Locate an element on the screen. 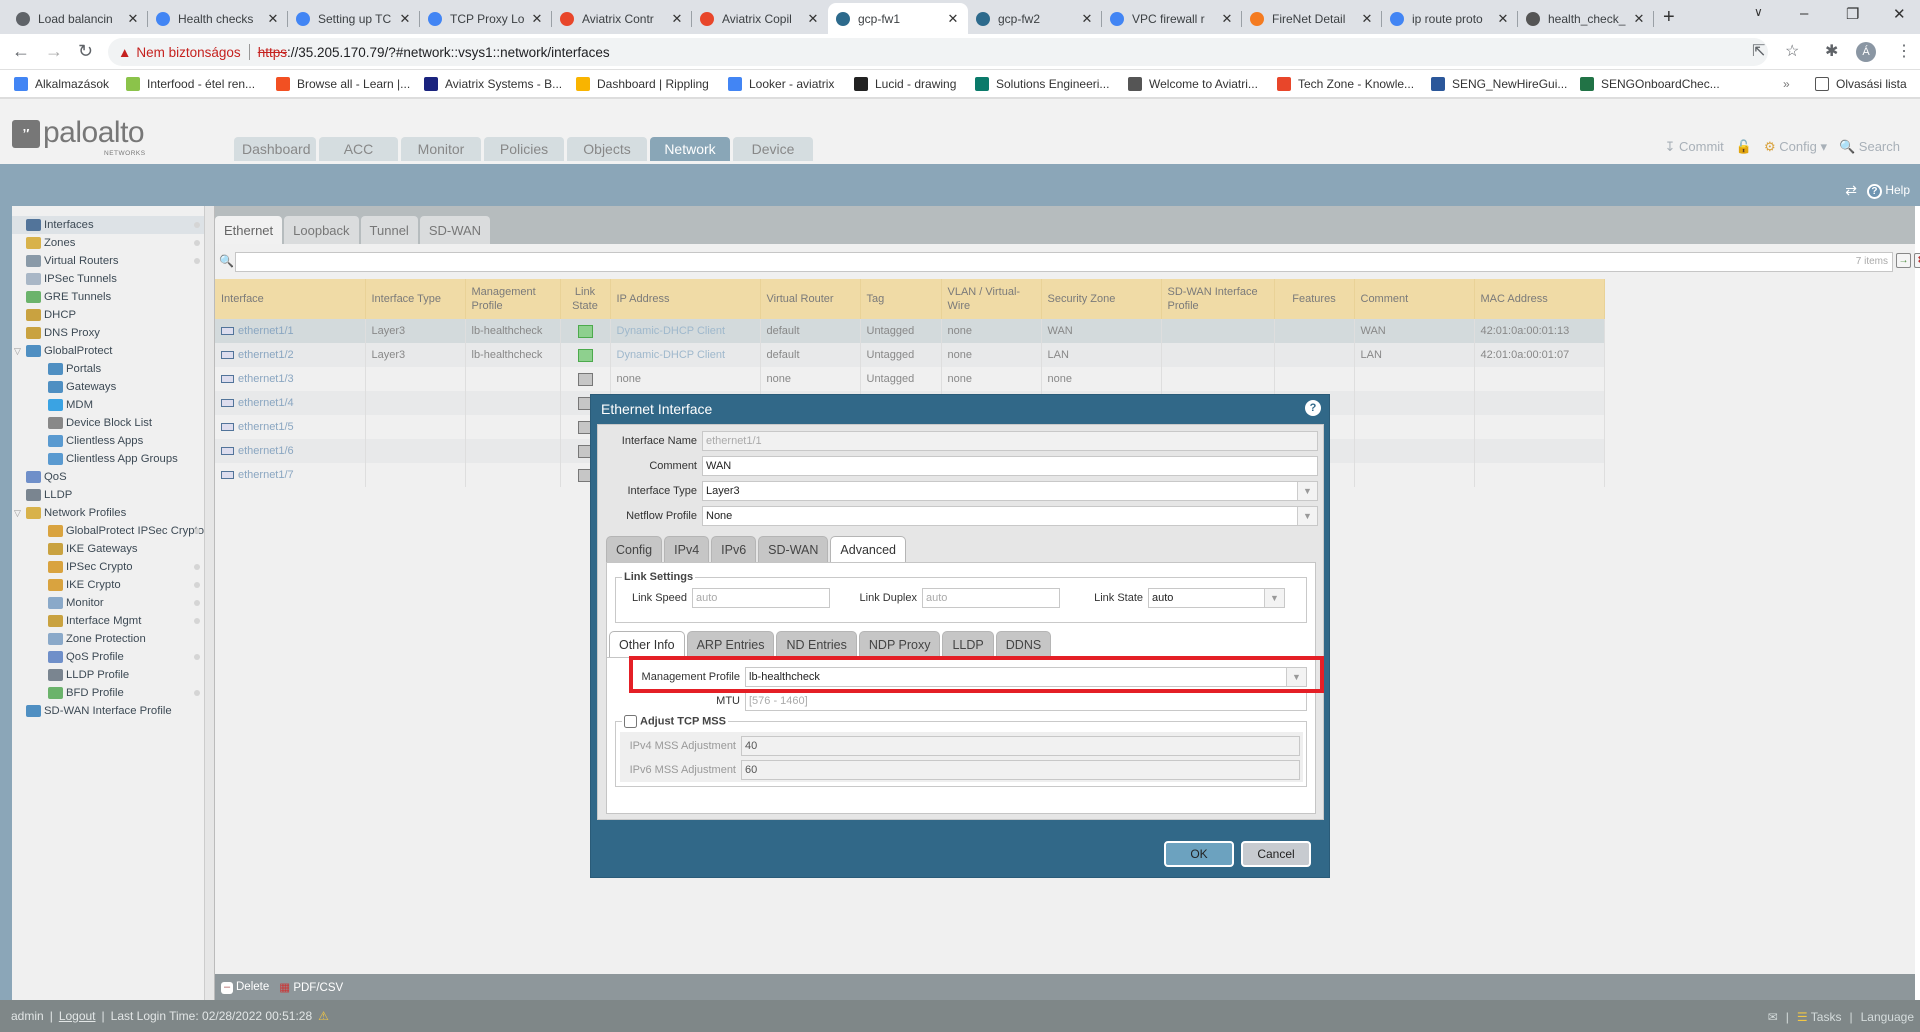  language-button: Language is located at coordinates (1887, 1017).